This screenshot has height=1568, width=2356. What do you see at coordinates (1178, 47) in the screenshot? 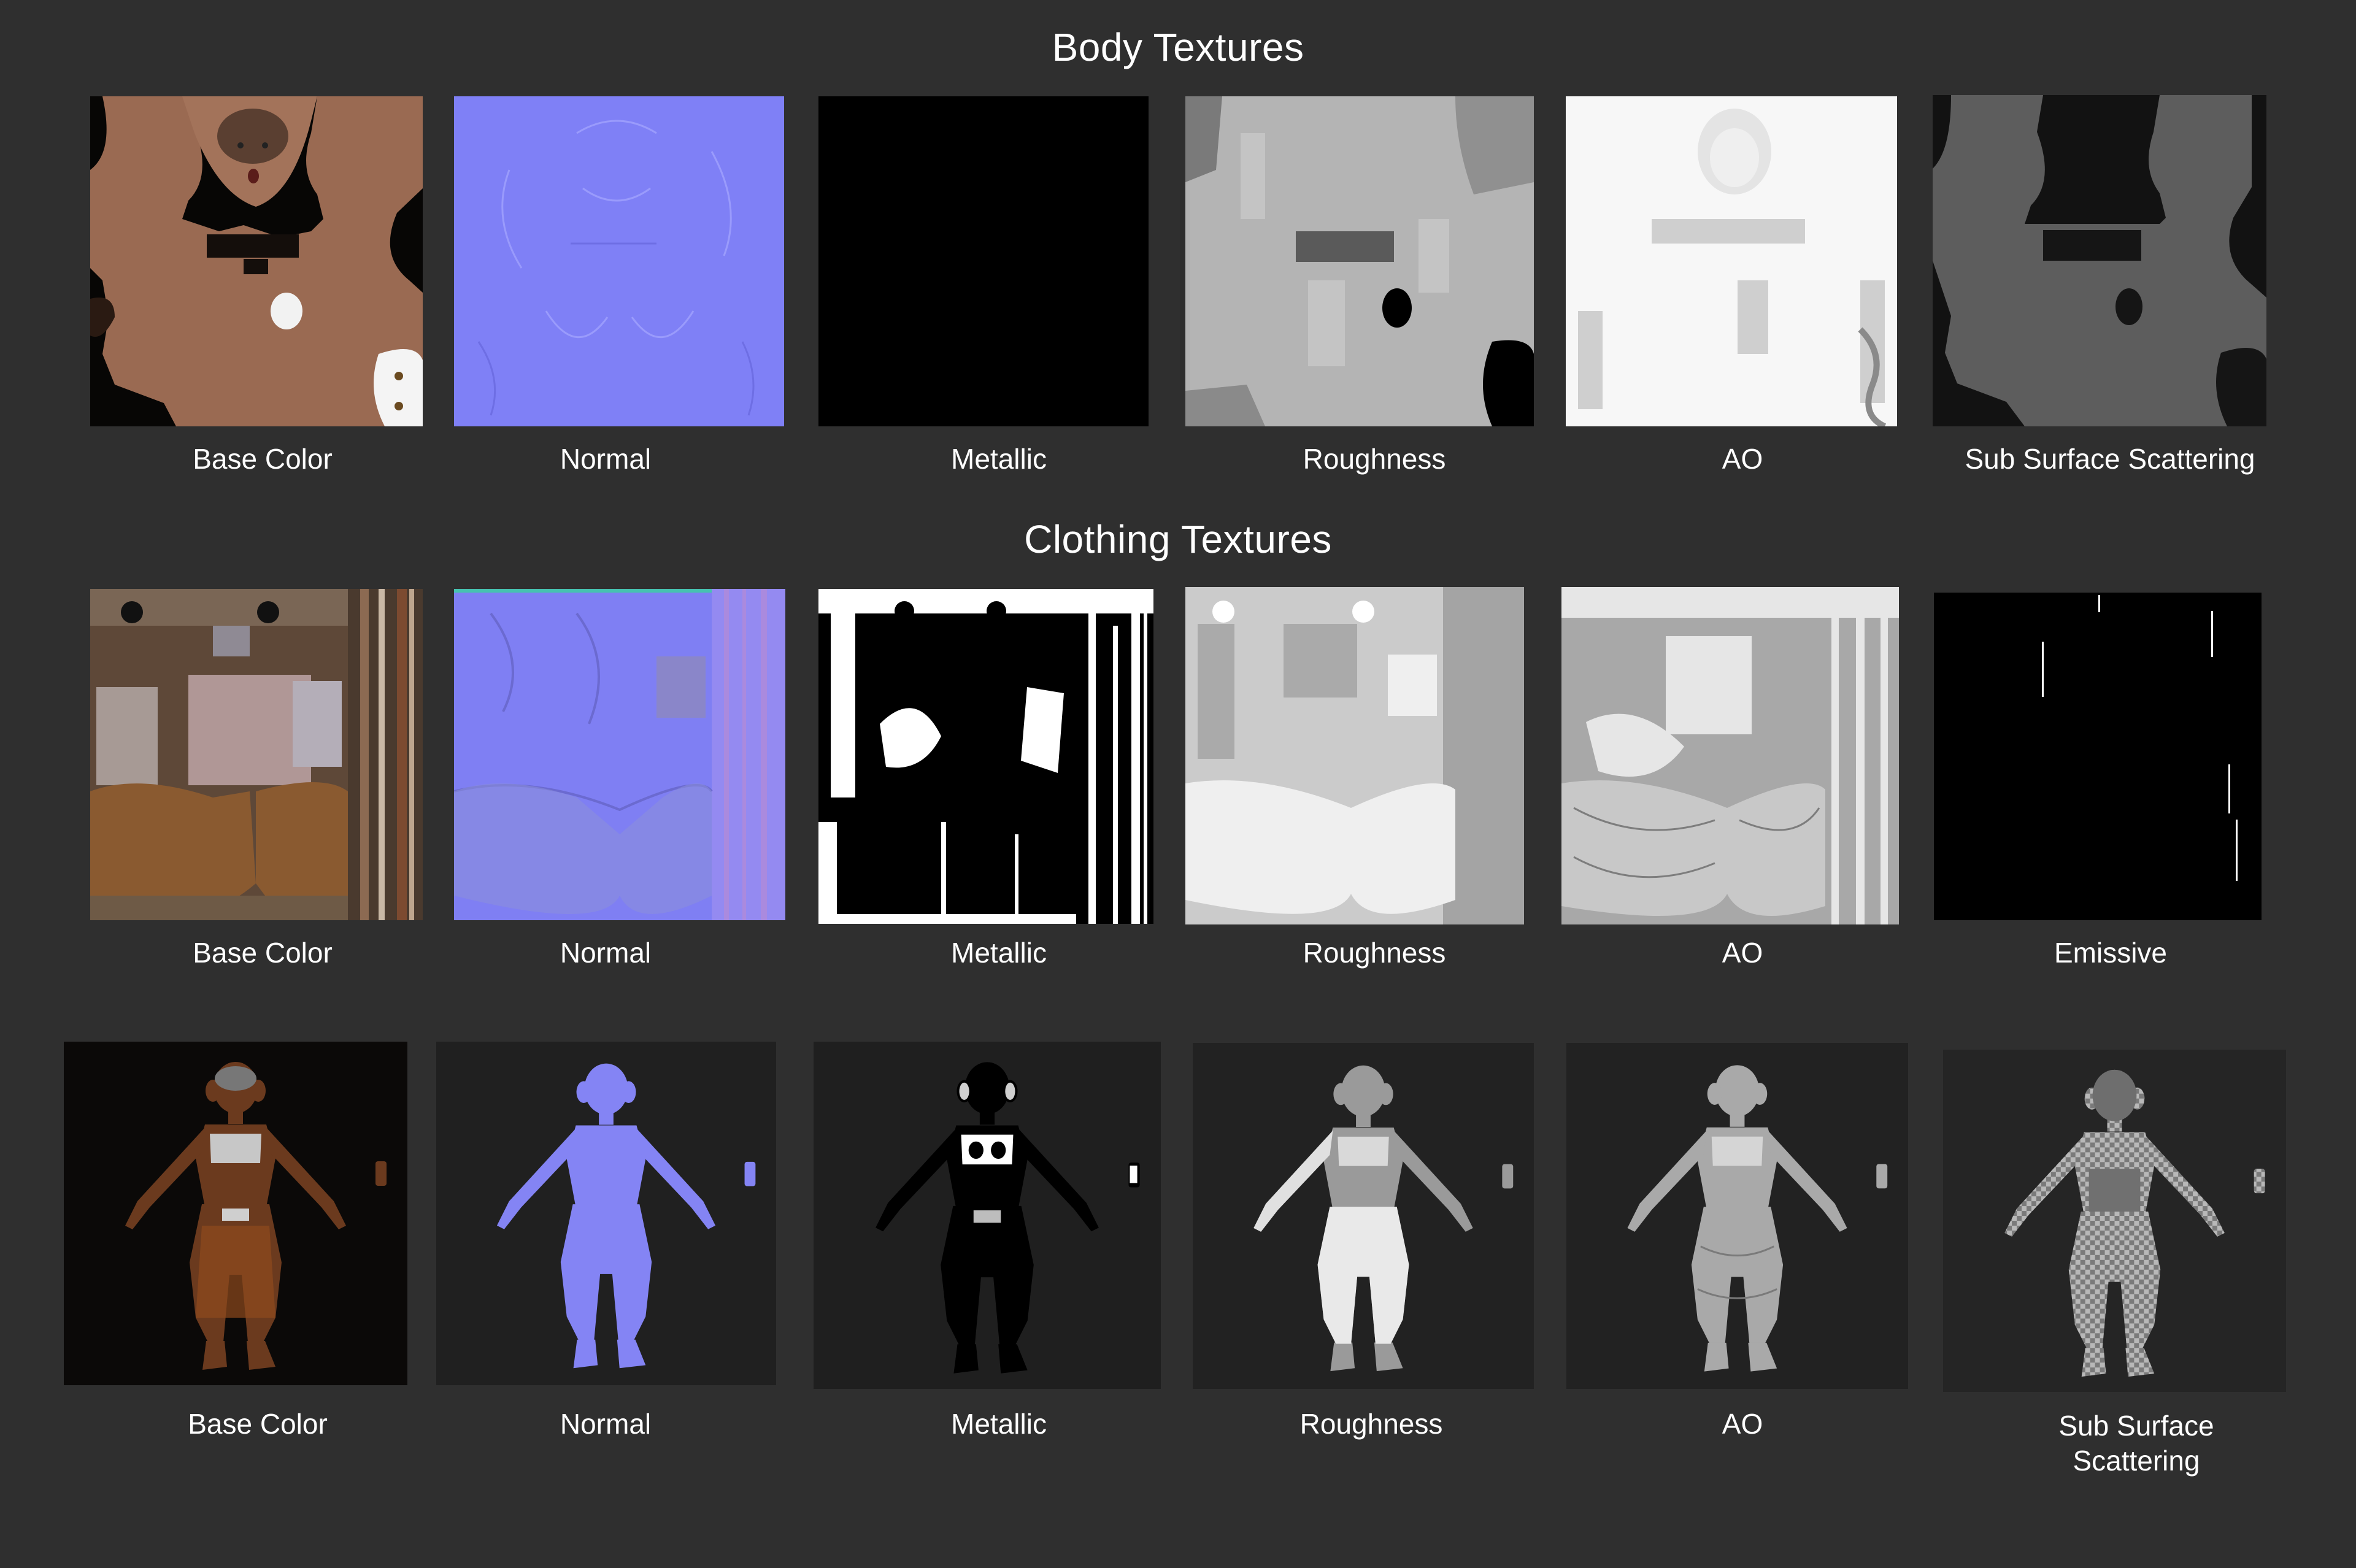
I see `body-textures-title: Body Textures` at bounding box center [1178, 47].